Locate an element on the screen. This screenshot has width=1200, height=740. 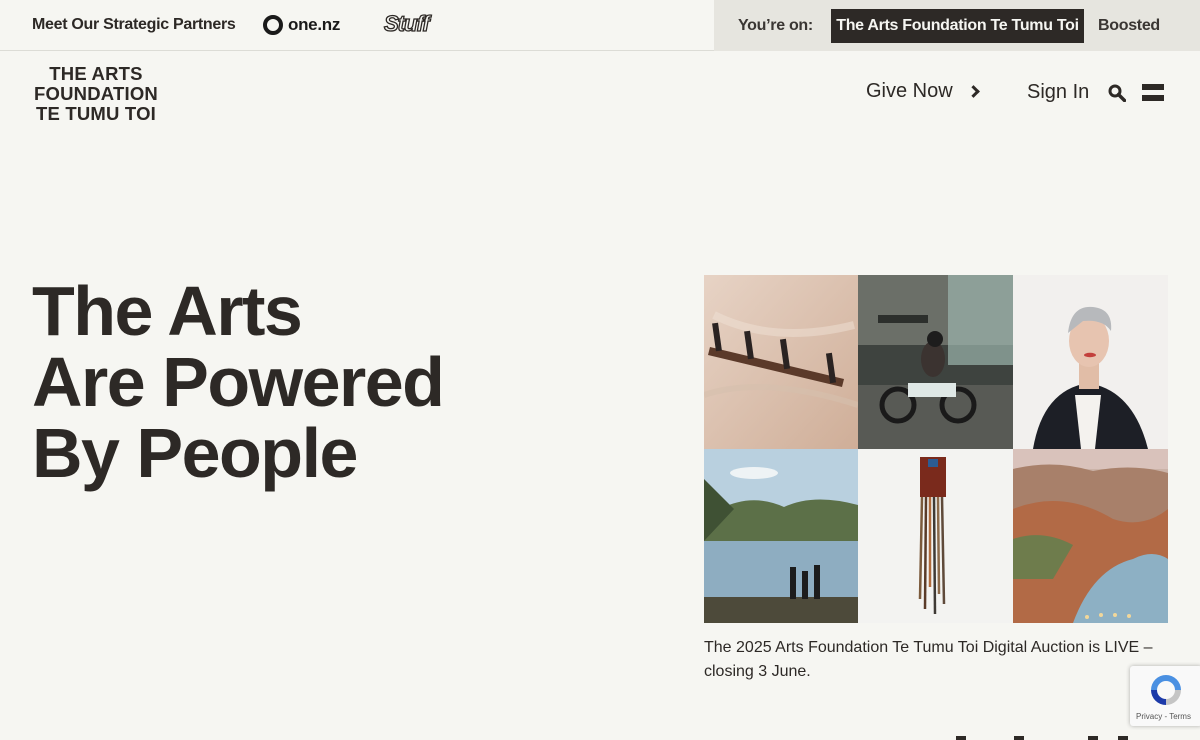
youre-on-label: You’re on: is located at coordinates (775, 25).